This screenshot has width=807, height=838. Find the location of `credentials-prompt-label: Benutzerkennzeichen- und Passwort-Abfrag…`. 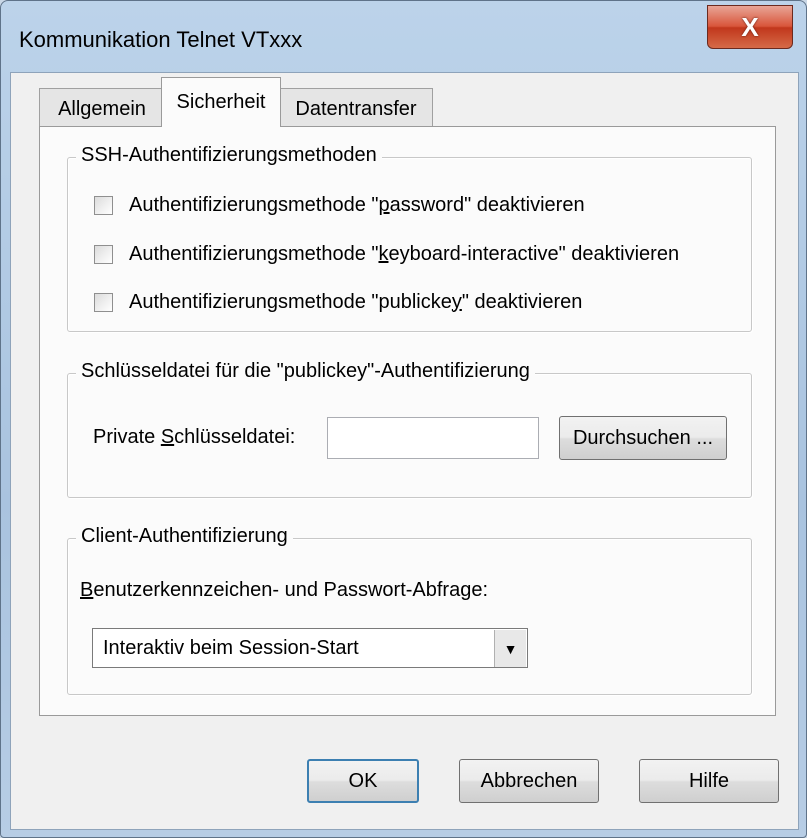

credentials-prompt-label: Benutzerkennzeichen- und Passwort-Abfrag… is located at coordinates (284, 590).